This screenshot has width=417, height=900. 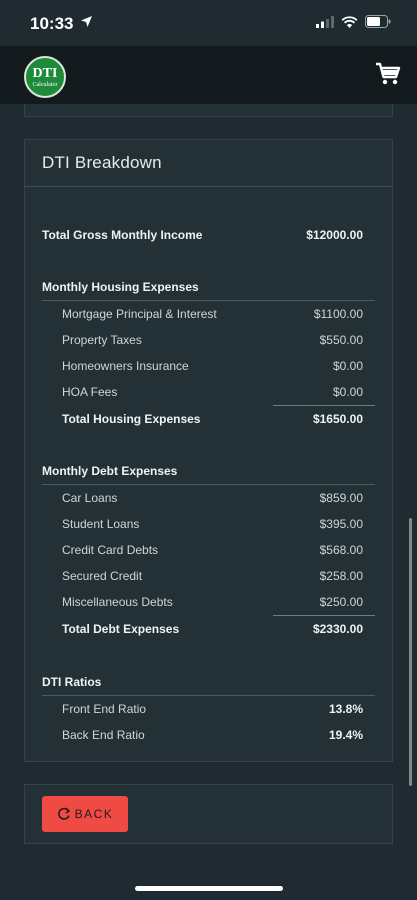 I want to click on list-item-value: $250.00, so click(x=341, y=602).